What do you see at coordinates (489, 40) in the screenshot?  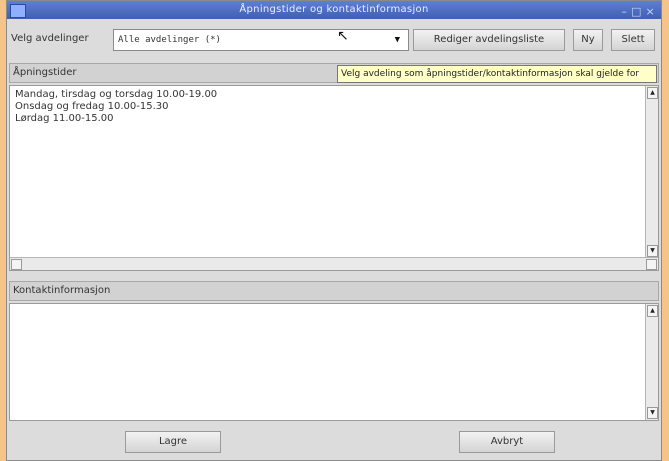 I see `edit-department-list-button: Rediger avdelingsliste` at bounding box center [489, 40].